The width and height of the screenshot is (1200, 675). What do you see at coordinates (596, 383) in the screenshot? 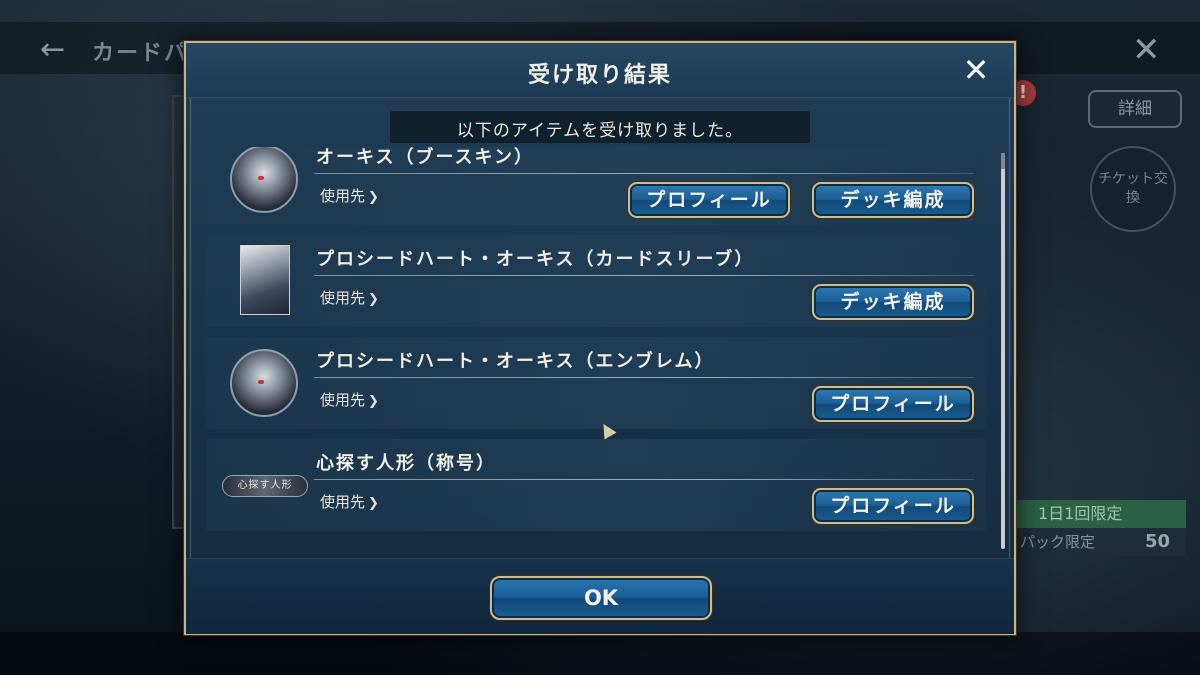
I see `list-item: プロシードハート・オーキス（エンブレム） 使用先 ❯ プロフィール` at bounding box center [596, 383].